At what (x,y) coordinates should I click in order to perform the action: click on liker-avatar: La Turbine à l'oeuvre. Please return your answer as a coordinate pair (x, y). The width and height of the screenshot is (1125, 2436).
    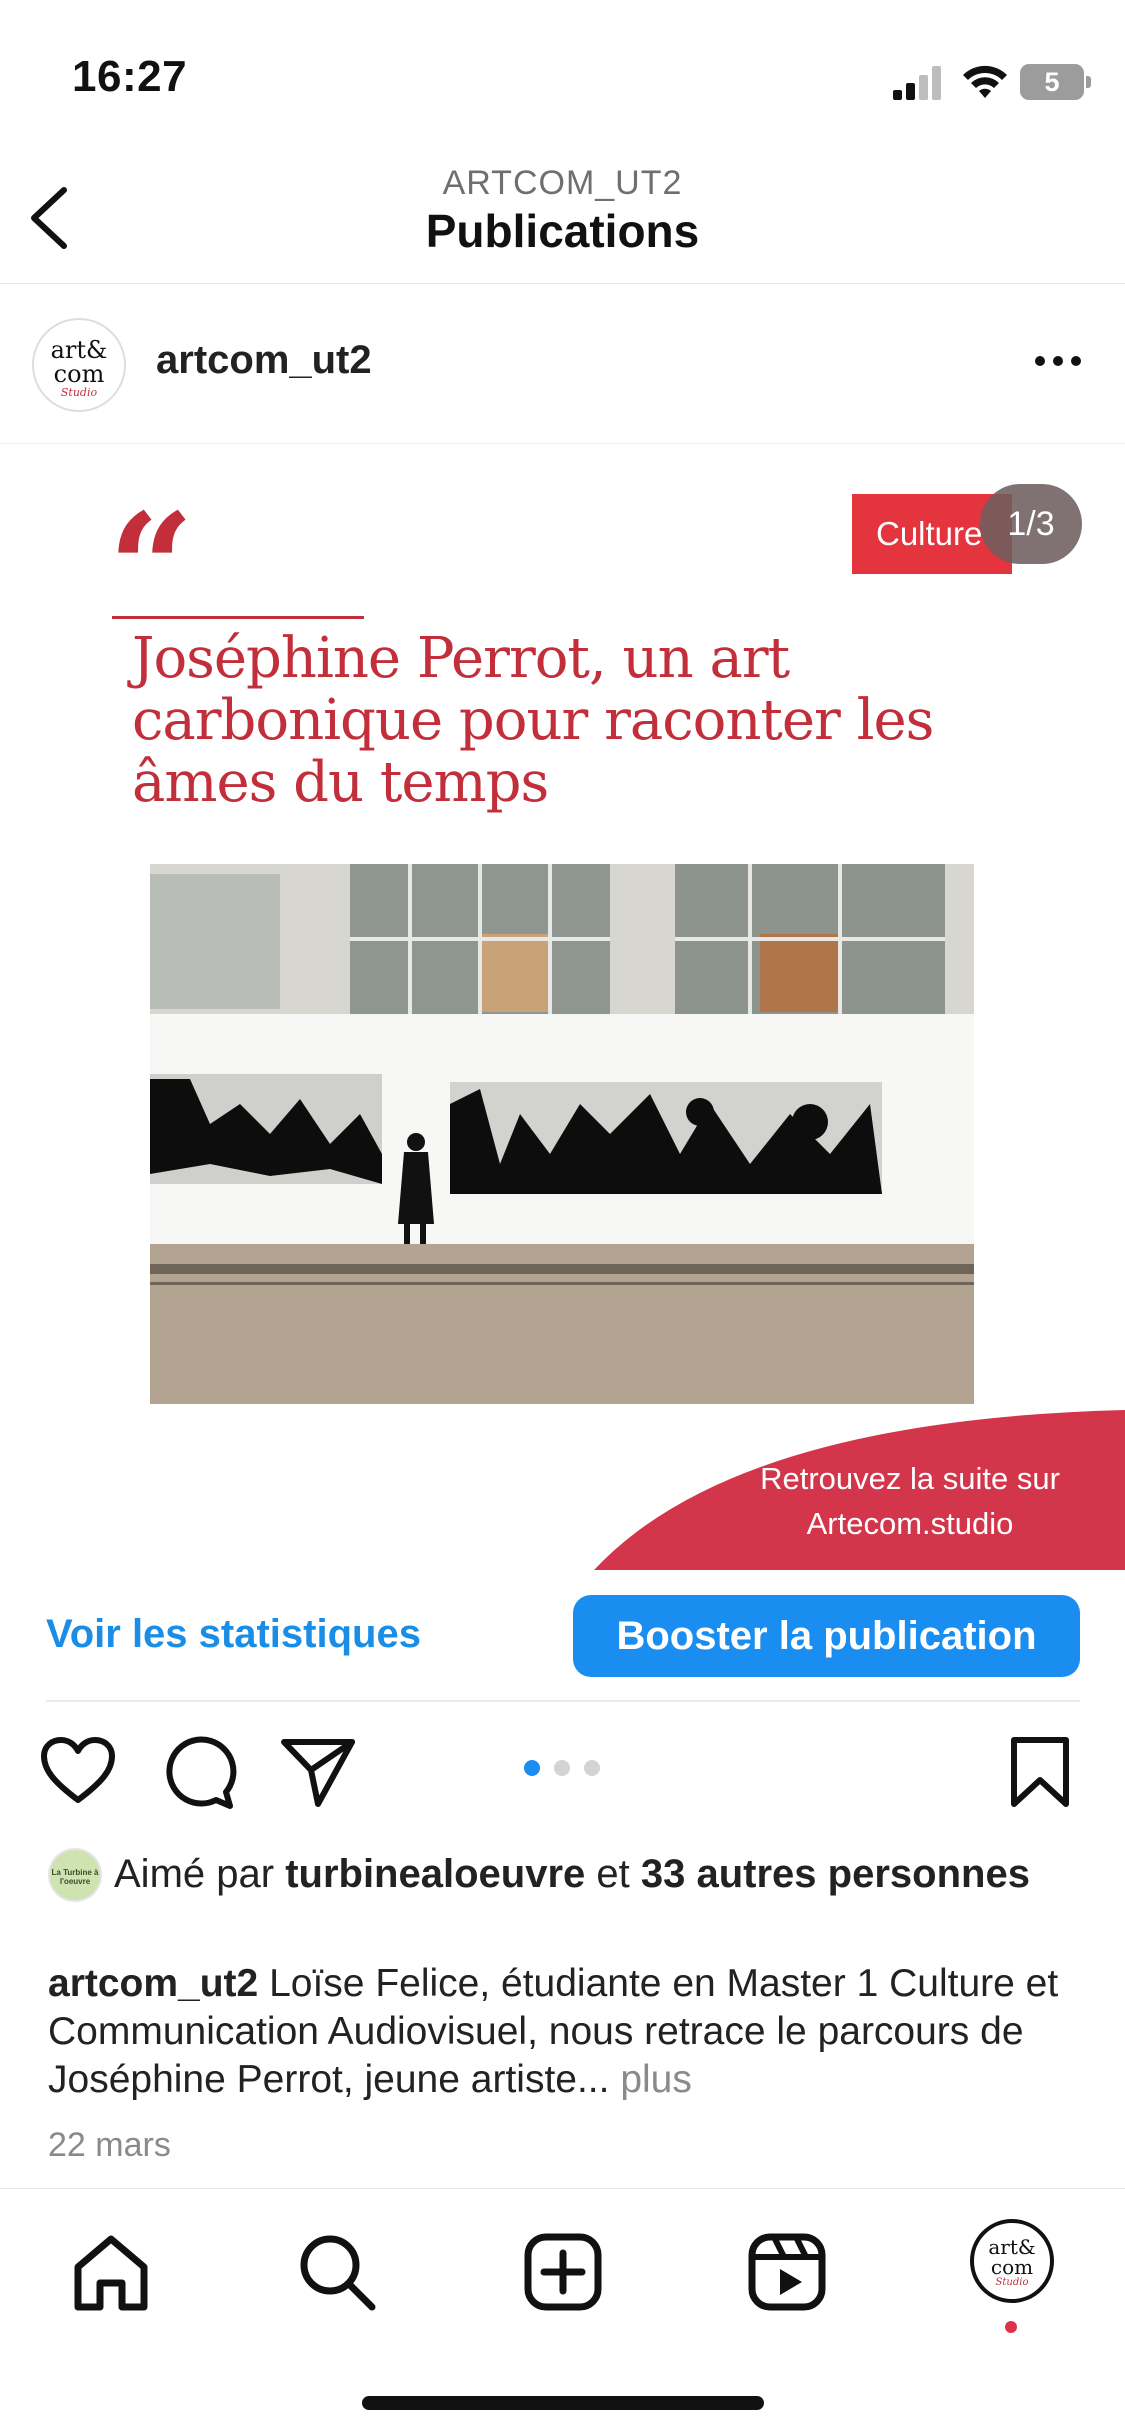
    Looking at the image, I should click on (75, 1875).